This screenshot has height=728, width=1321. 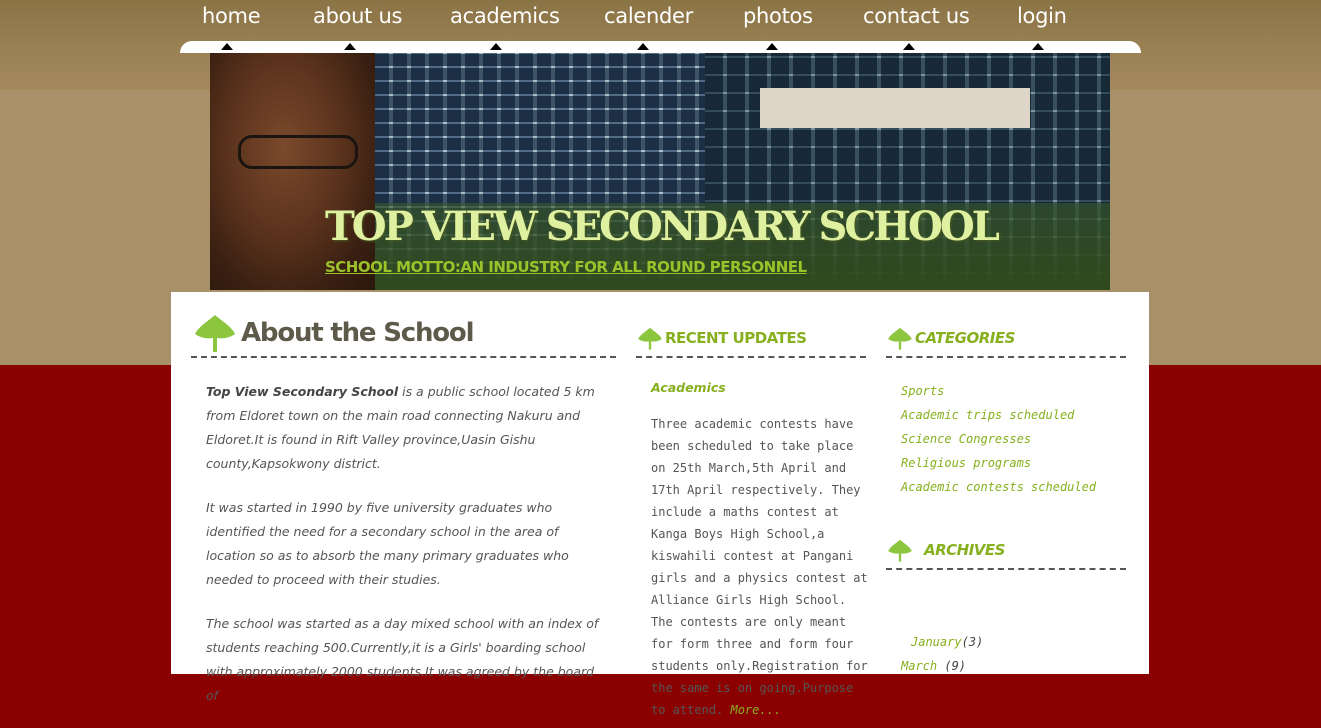 What do you see at coordinates (965, 338) in the screenshot?
I see `categories-heading: CATEGORIES` at bounding box center [965, 338].